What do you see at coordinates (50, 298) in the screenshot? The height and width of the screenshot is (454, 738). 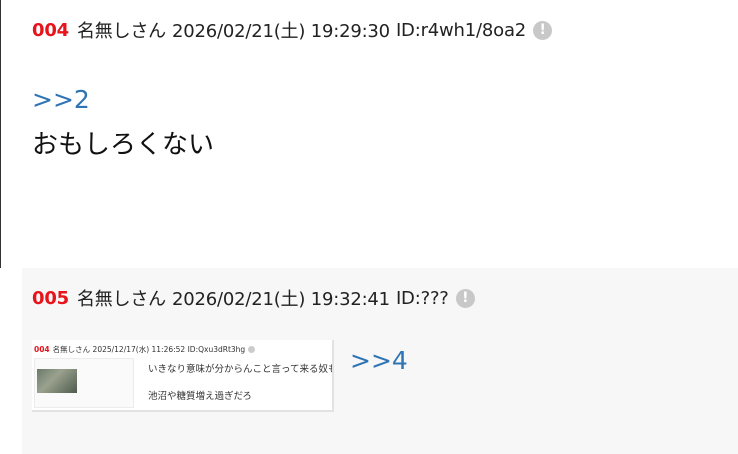 I see `post-number: 005` at bounding box center [50, 298].